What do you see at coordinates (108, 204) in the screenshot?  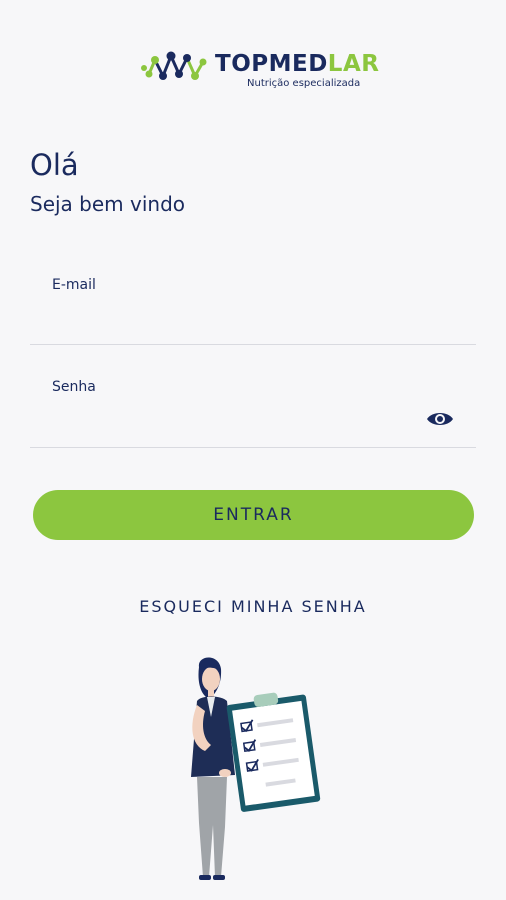 I see `greeting-subtitle: Seja bem vindo` at bounding box center [108, 204].